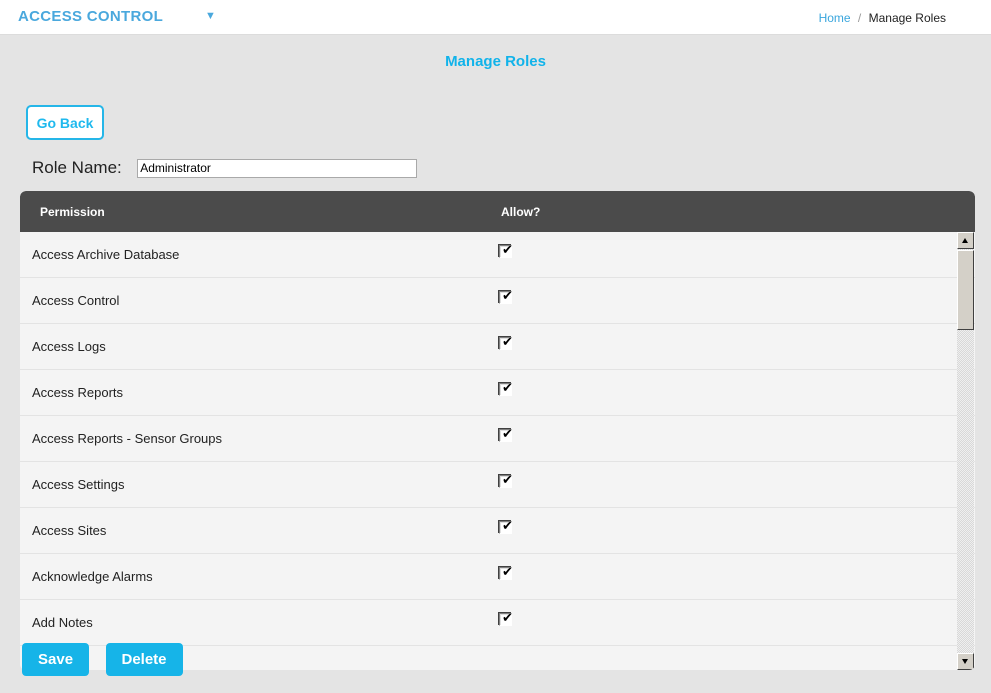  What do you see at coordinates (497, 485) in the screenshot?
I see `table-row: Access Settings ✔` at bounding box center [497, 485].